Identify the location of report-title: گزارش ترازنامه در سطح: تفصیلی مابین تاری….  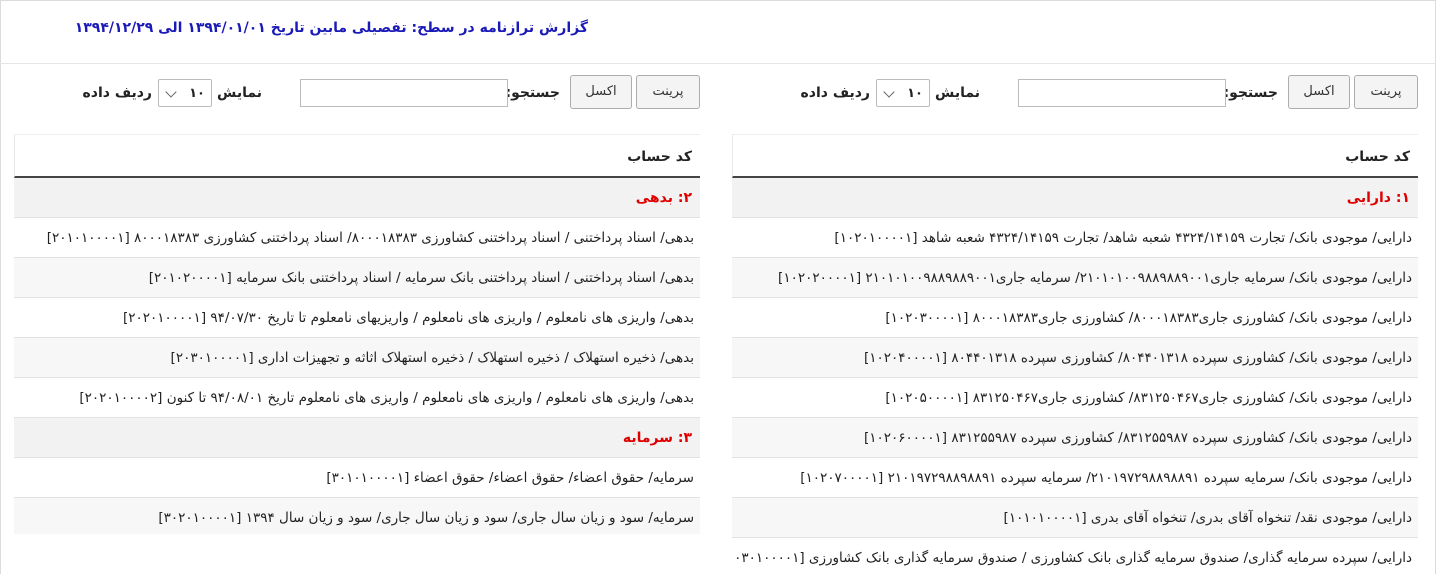
(331, 28).